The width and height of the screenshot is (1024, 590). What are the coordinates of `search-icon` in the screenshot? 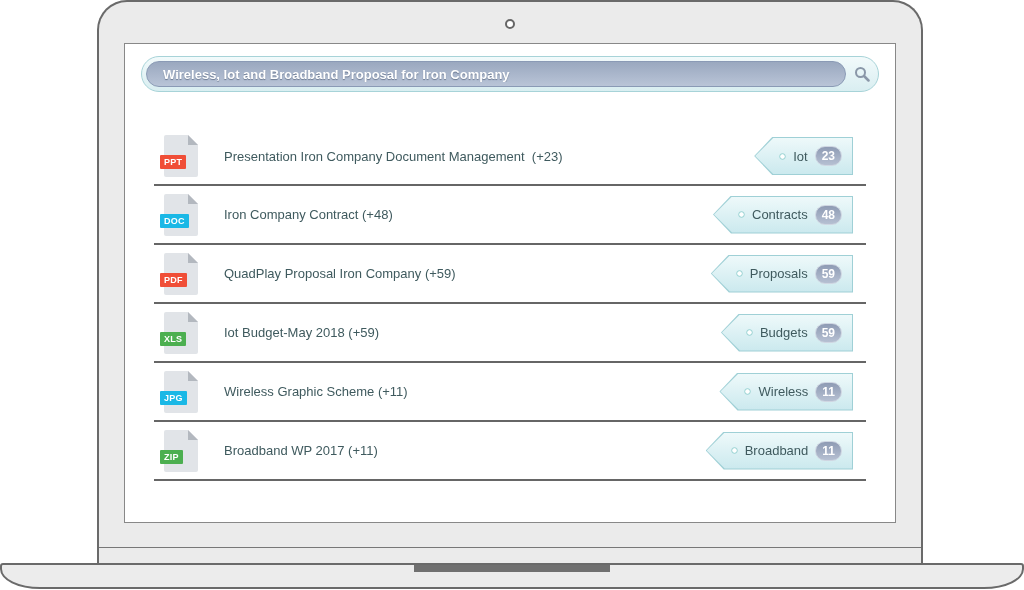 It's located at (862, 74).